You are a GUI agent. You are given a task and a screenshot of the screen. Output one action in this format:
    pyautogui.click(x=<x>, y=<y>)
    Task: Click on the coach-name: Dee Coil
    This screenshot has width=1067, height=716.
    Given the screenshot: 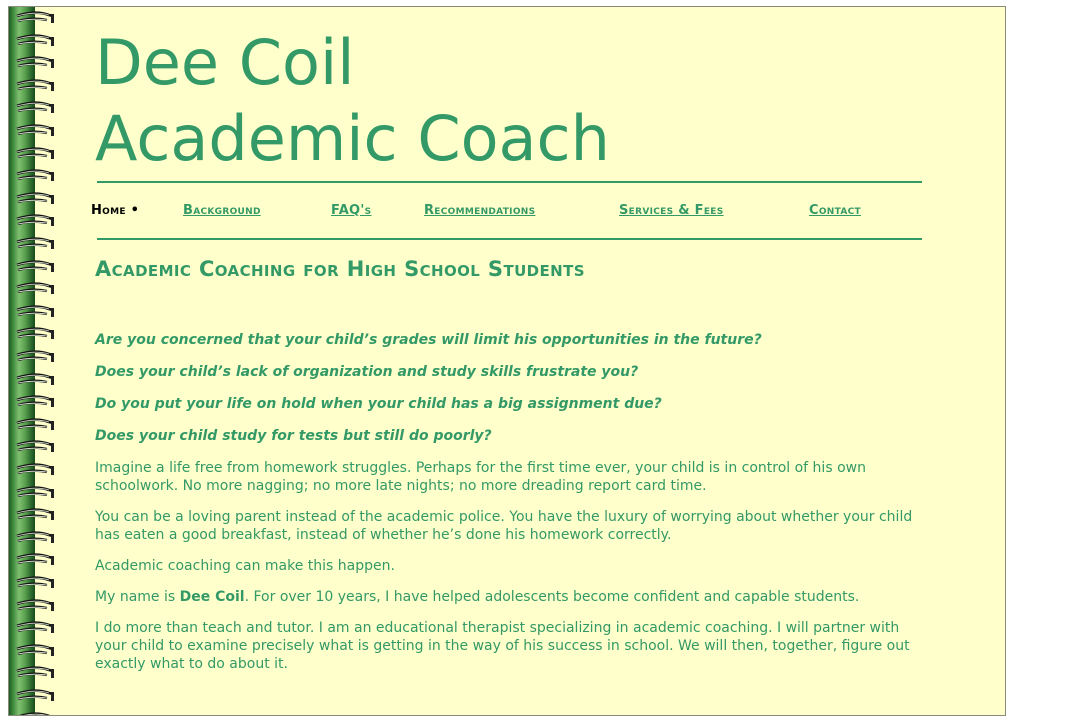 What is the action you would take?
    pyautogui.click(x=212, y=597)
    